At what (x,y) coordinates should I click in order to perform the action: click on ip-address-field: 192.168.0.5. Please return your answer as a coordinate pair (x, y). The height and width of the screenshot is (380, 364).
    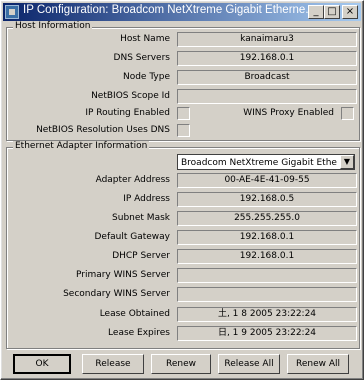
    Looking at the image, I should click on (267, 199).